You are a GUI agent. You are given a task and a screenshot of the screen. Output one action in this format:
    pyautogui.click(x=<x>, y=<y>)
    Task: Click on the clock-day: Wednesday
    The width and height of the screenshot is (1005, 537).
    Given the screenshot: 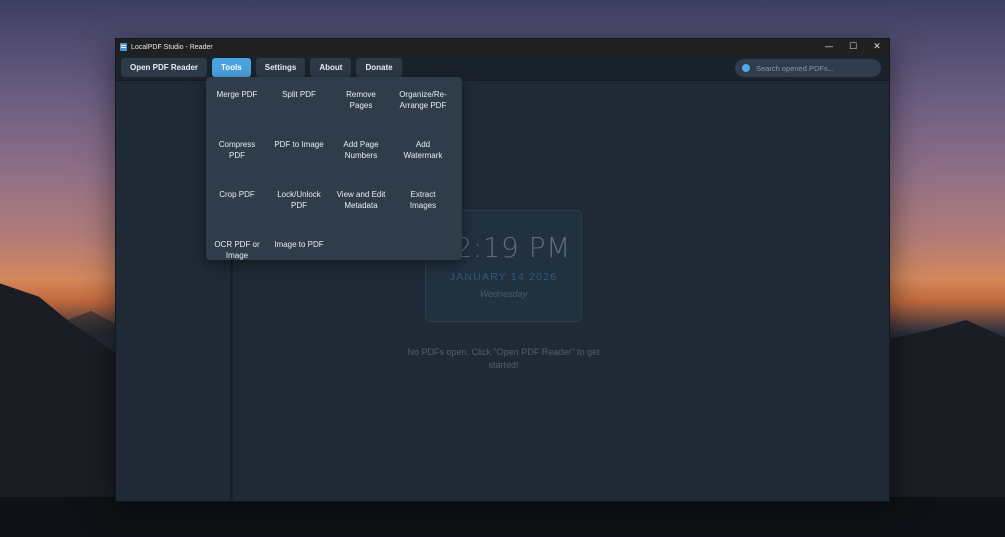 What is the action you would take?
    pyautogui.click(x=503, y=294)
    